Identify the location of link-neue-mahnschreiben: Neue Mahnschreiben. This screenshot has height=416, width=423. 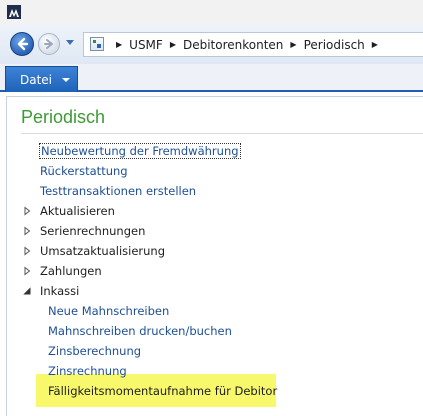
(108, 311).